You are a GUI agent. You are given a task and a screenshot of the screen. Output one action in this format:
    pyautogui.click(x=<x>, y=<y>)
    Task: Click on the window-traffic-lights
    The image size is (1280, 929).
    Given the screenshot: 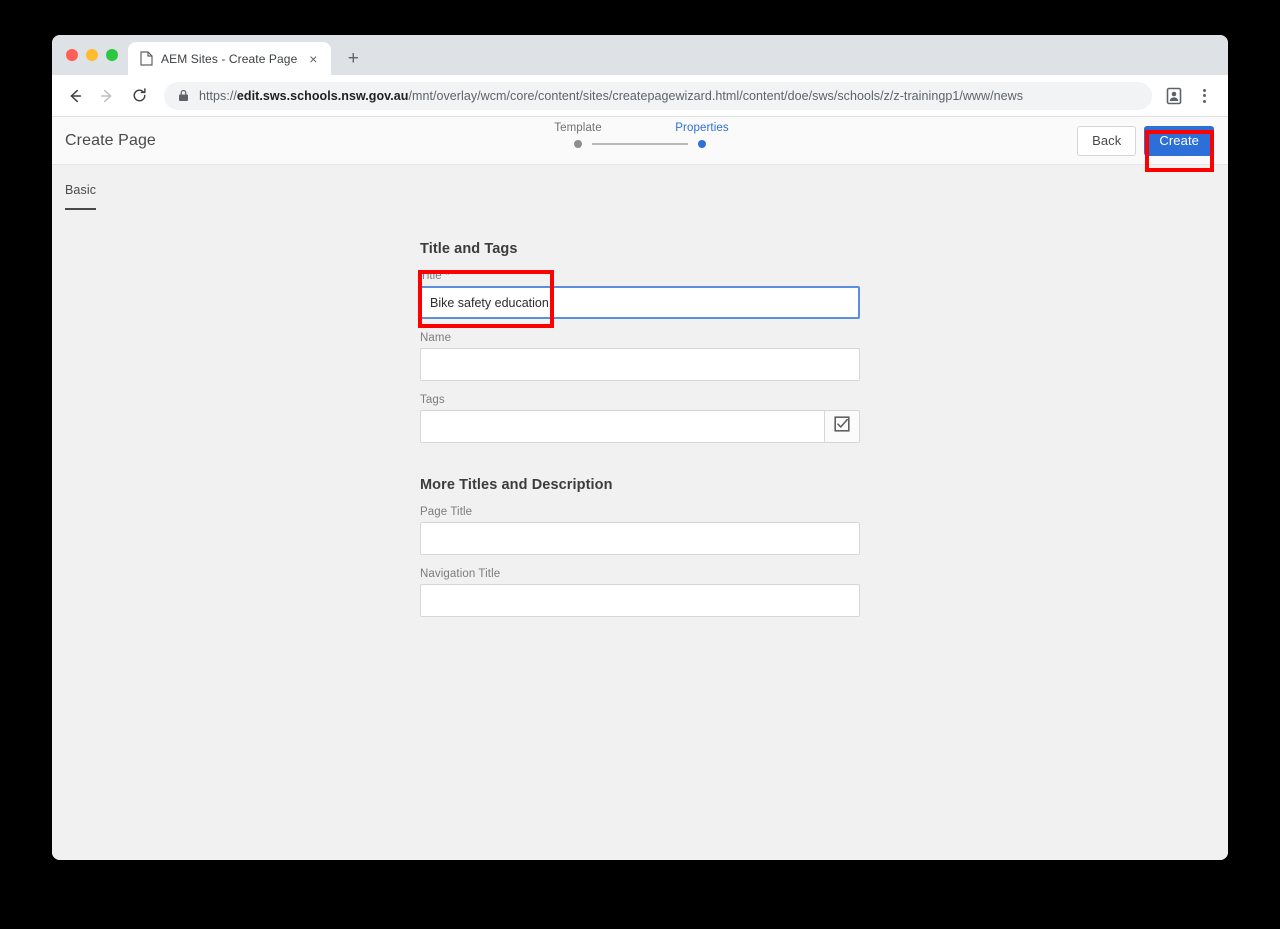 What is the action you would take?
    pyautogui.click(x=95, y=55)
    